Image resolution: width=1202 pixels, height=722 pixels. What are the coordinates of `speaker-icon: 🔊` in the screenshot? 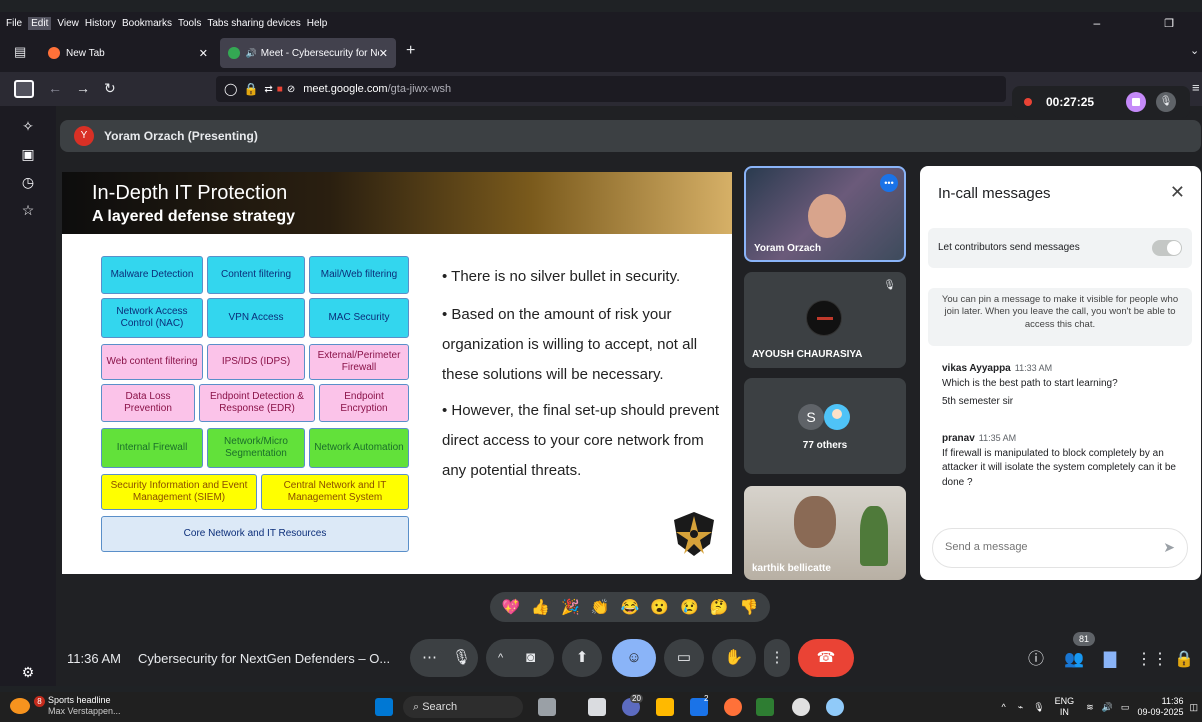 It's located at (251, 53).